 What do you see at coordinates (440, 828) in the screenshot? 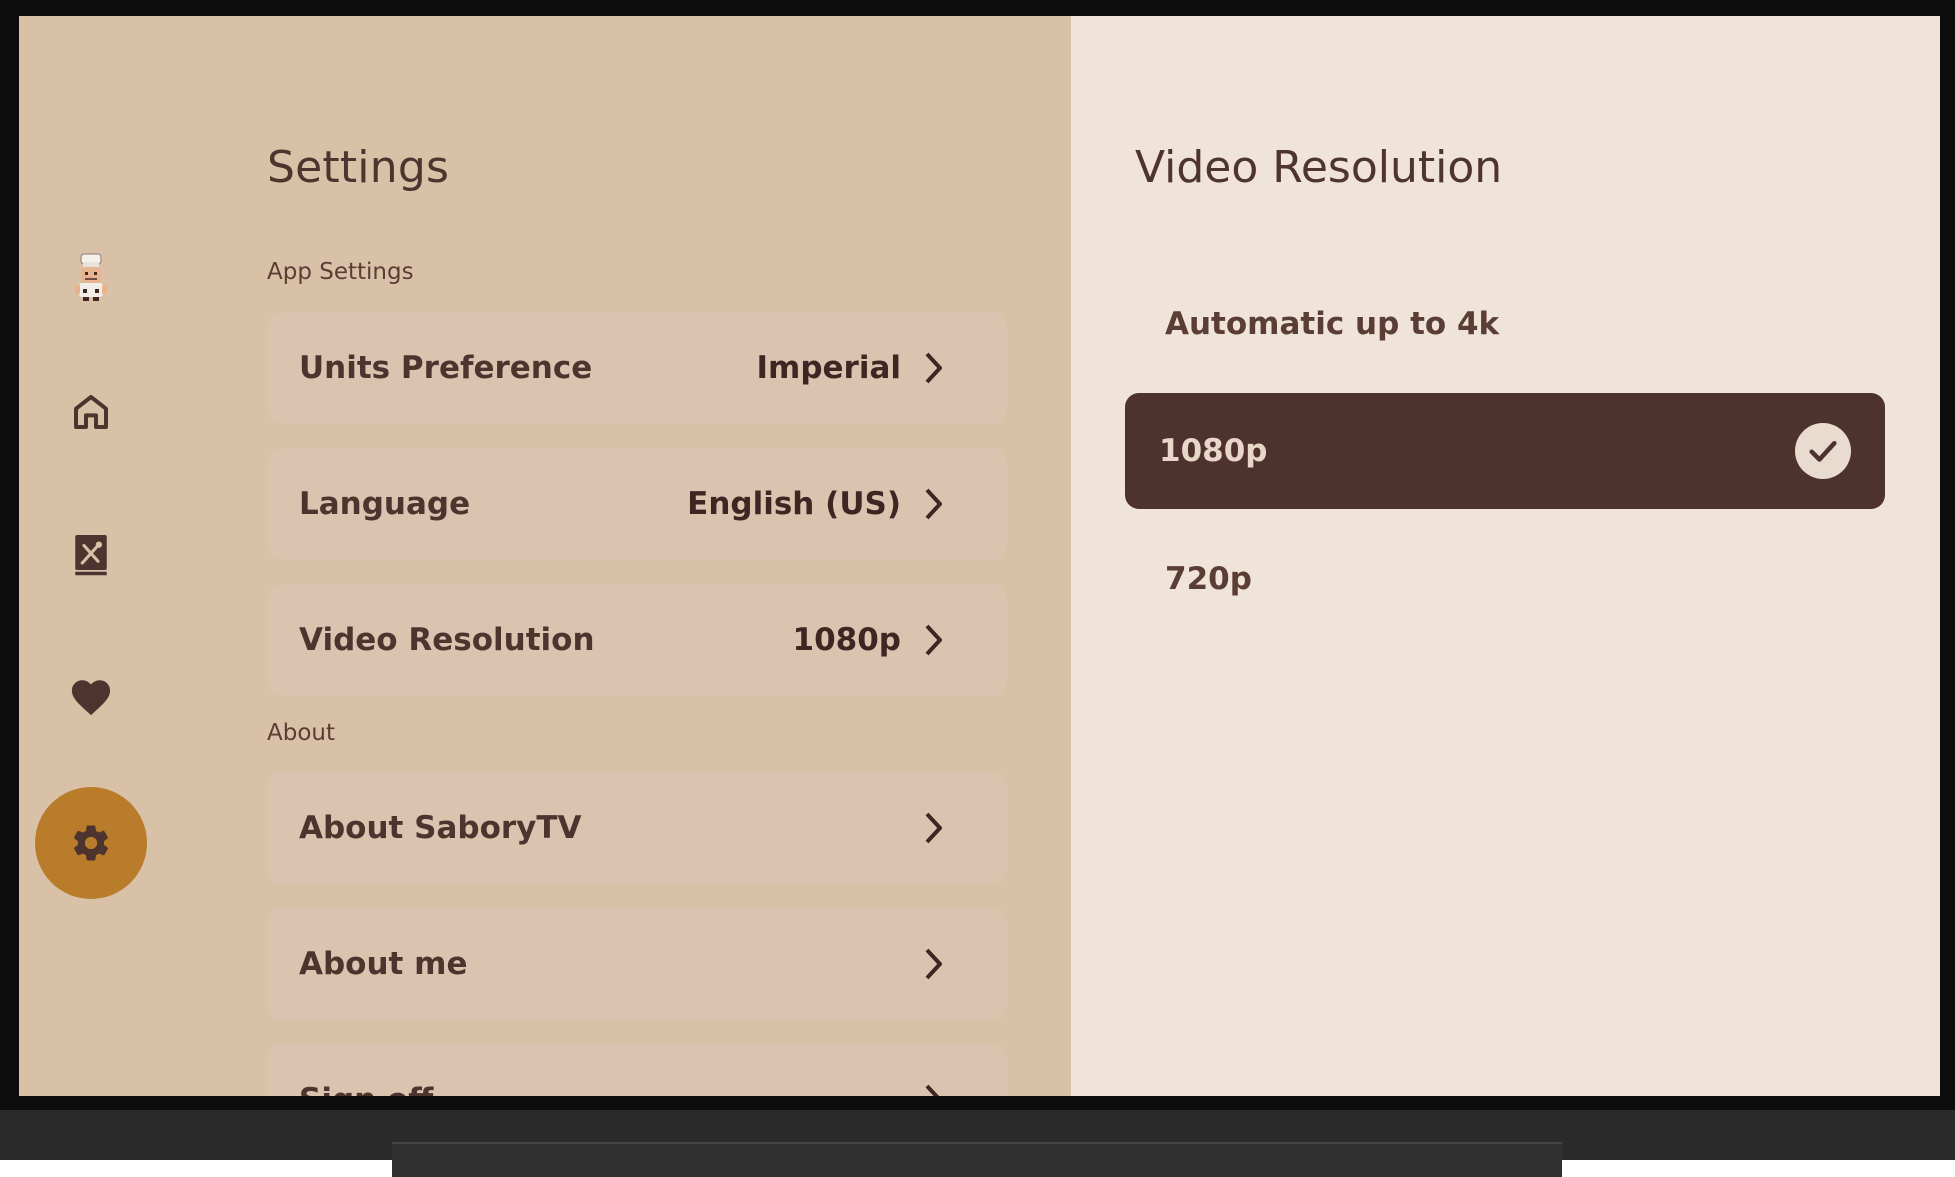
I see `setting-label: About SaboryTV` at bounding box center [440, 828].